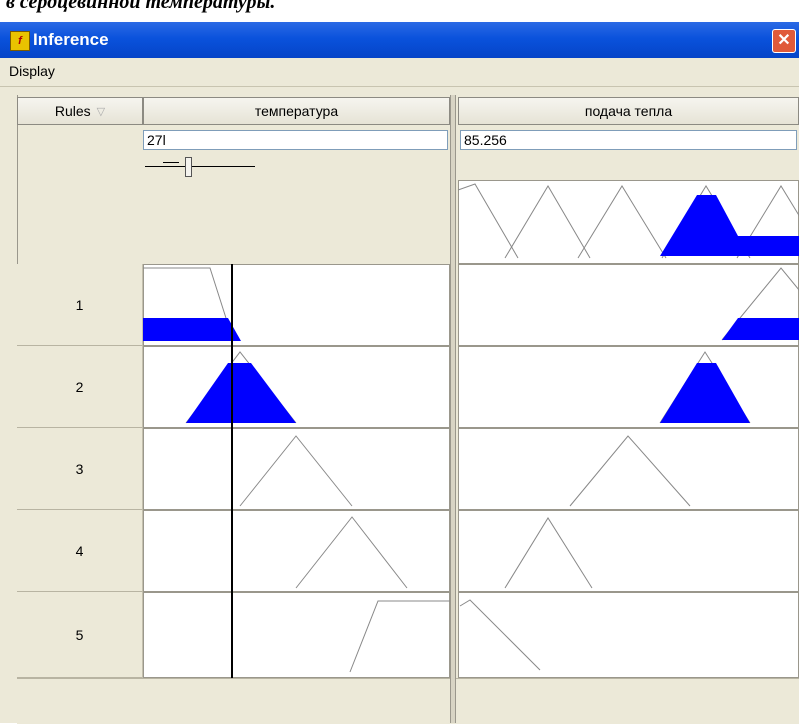 This screenshot has width=799, height=724. What do you see at coordinates (408, 701) in the screenshot?
I see `status-area` at bounding box center [408, 701].